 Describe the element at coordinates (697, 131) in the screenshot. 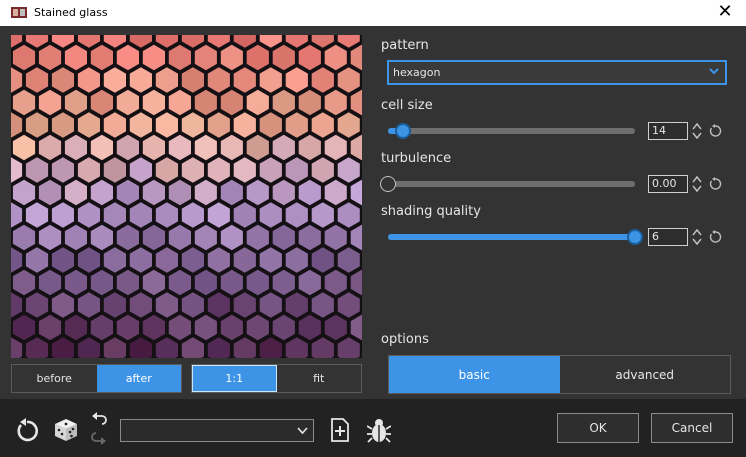

I see `cell-size-spinner-icon` at that location.